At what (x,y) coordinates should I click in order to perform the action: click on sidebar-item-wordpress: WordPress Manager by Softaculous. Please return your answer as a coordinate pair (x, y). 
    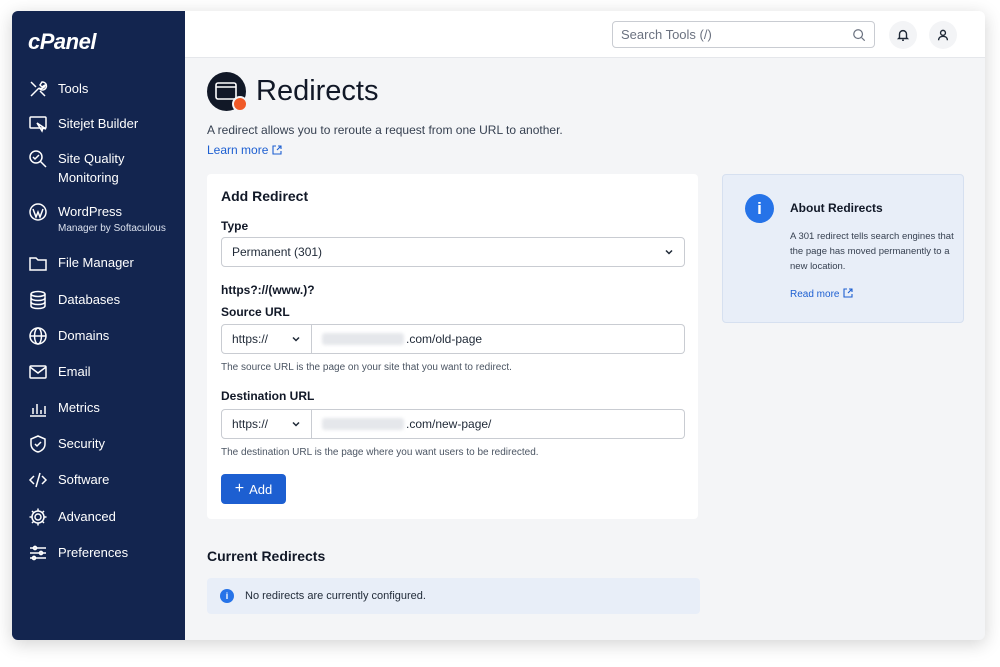
    Looking at the image, I should click on (98, 218).